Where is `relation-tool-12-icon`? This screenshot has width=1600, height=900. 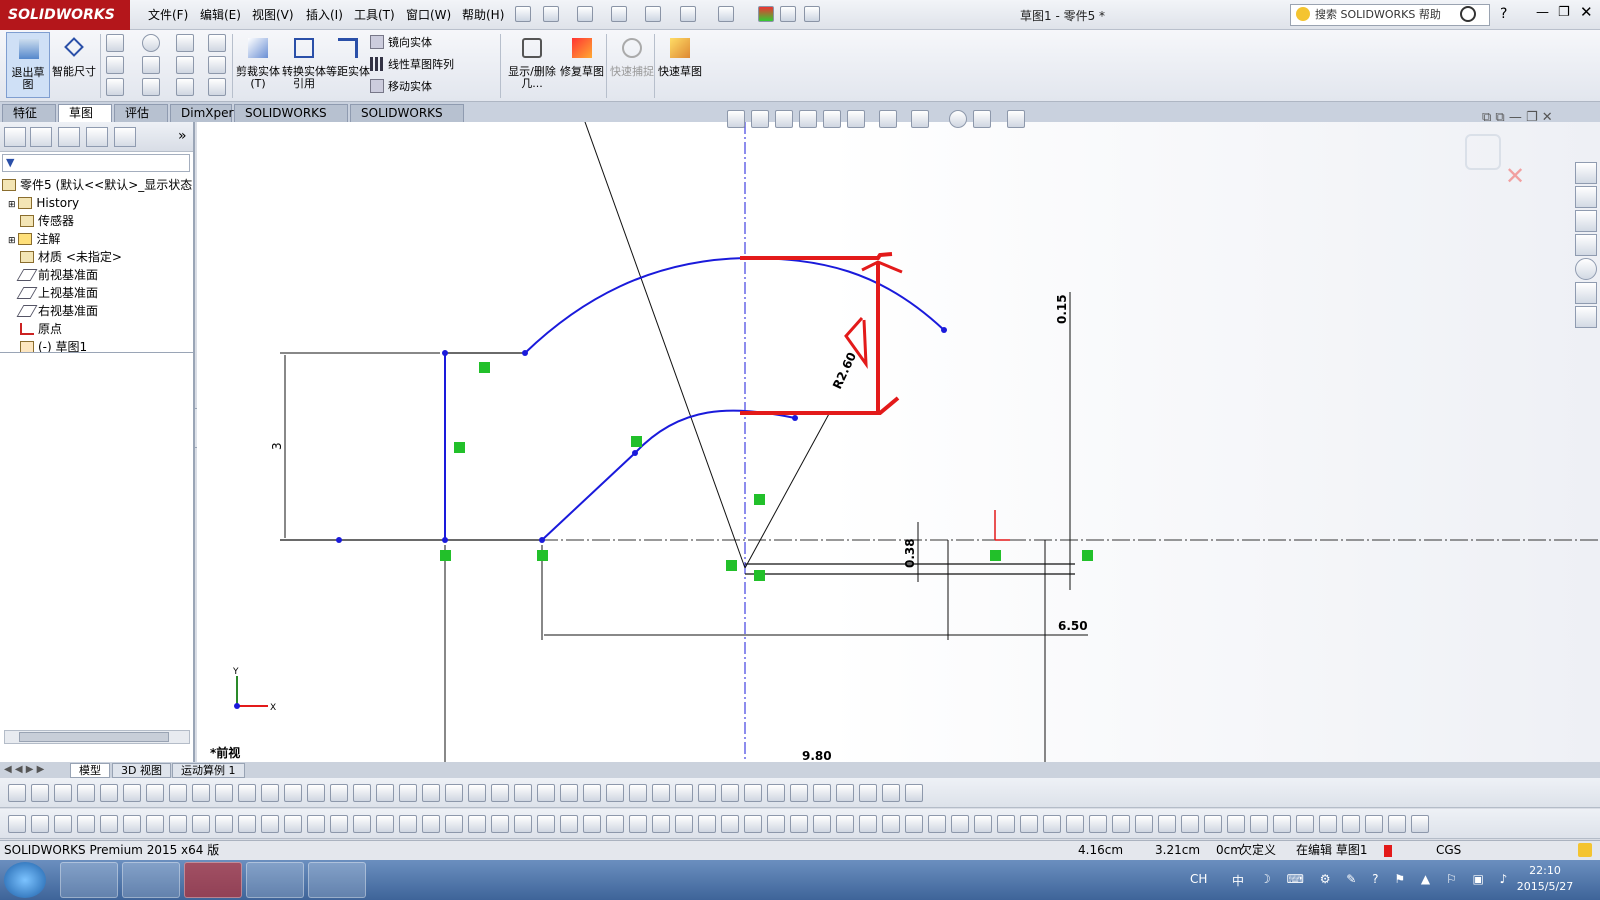 relation-tool-12-icon is located at coordinates (270, 824).